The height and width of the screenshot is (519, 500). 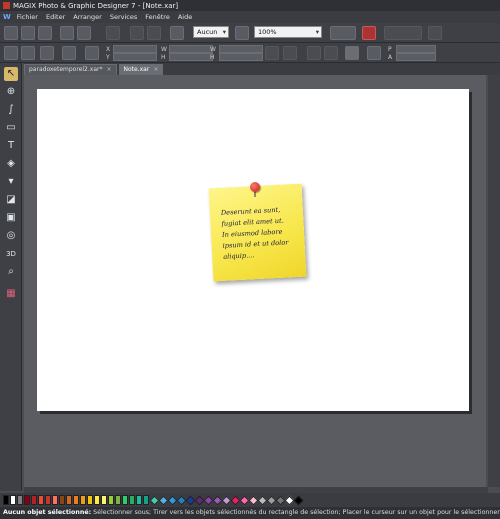 I want to click on flip-vertical-icon, so click(x=331, y=53).